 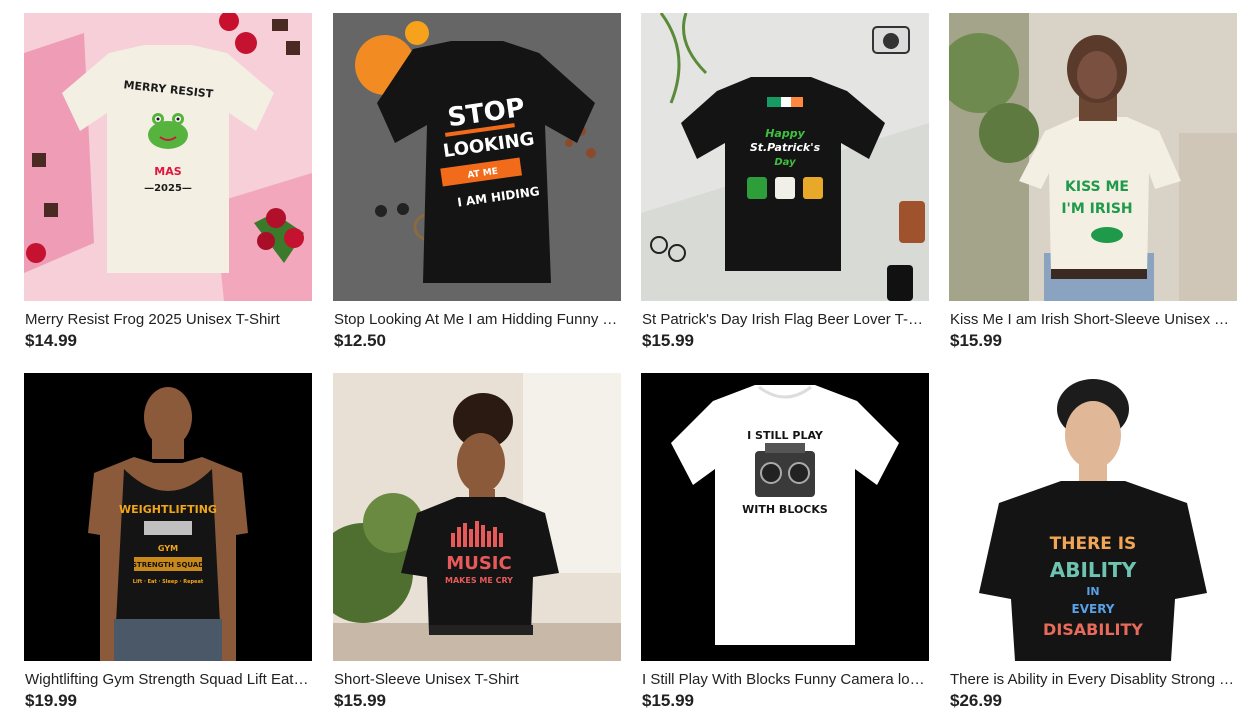 I want to click on shirt-print-line1: MUSIC, so click(x=478, y=563).